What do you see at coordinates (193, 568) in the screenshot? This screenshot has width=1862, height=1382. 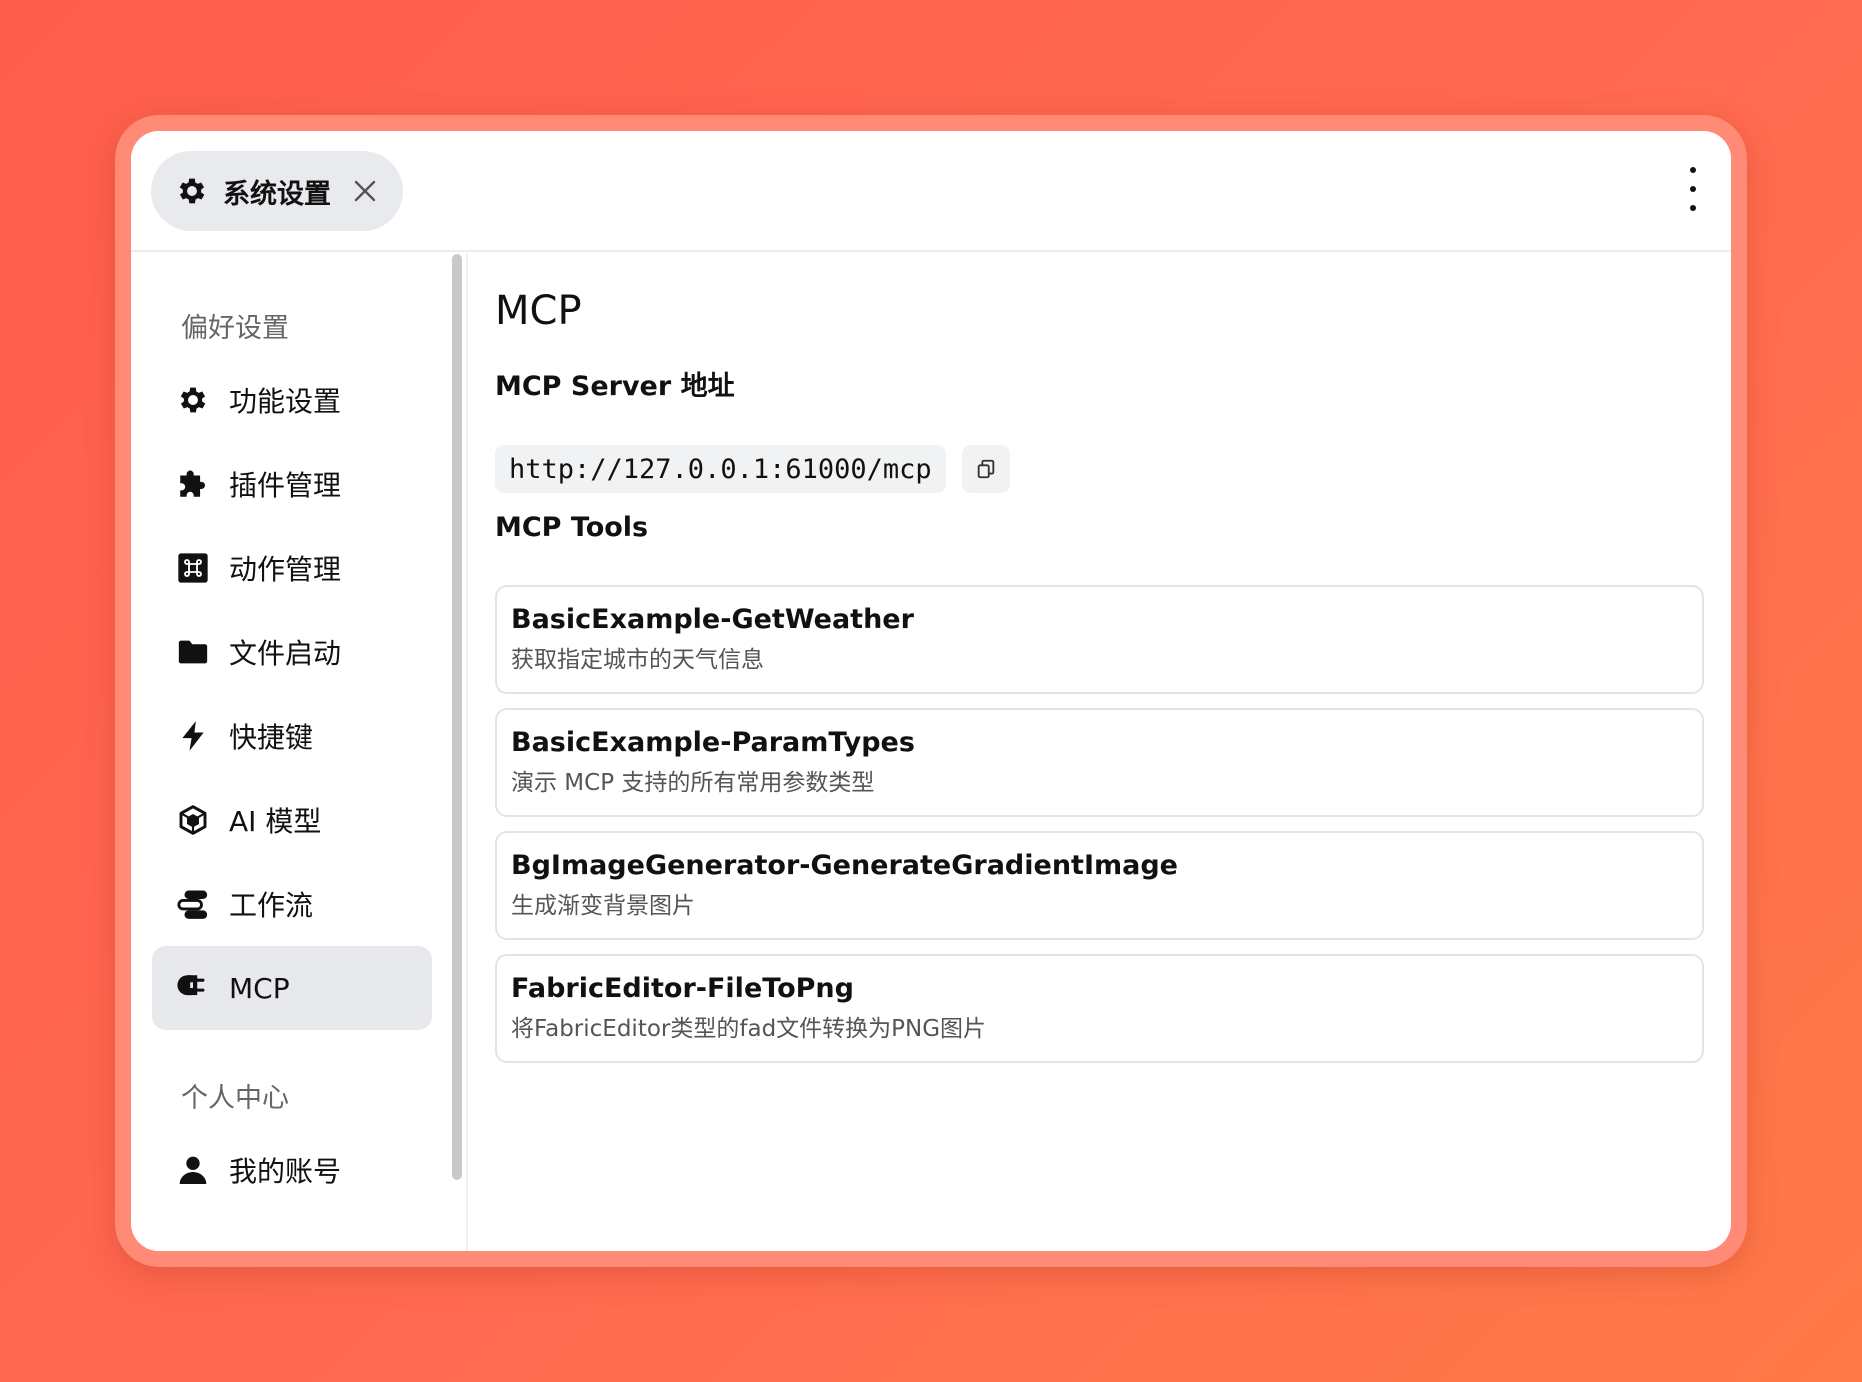 I see `command-icon` at bounding box center [193, 568].